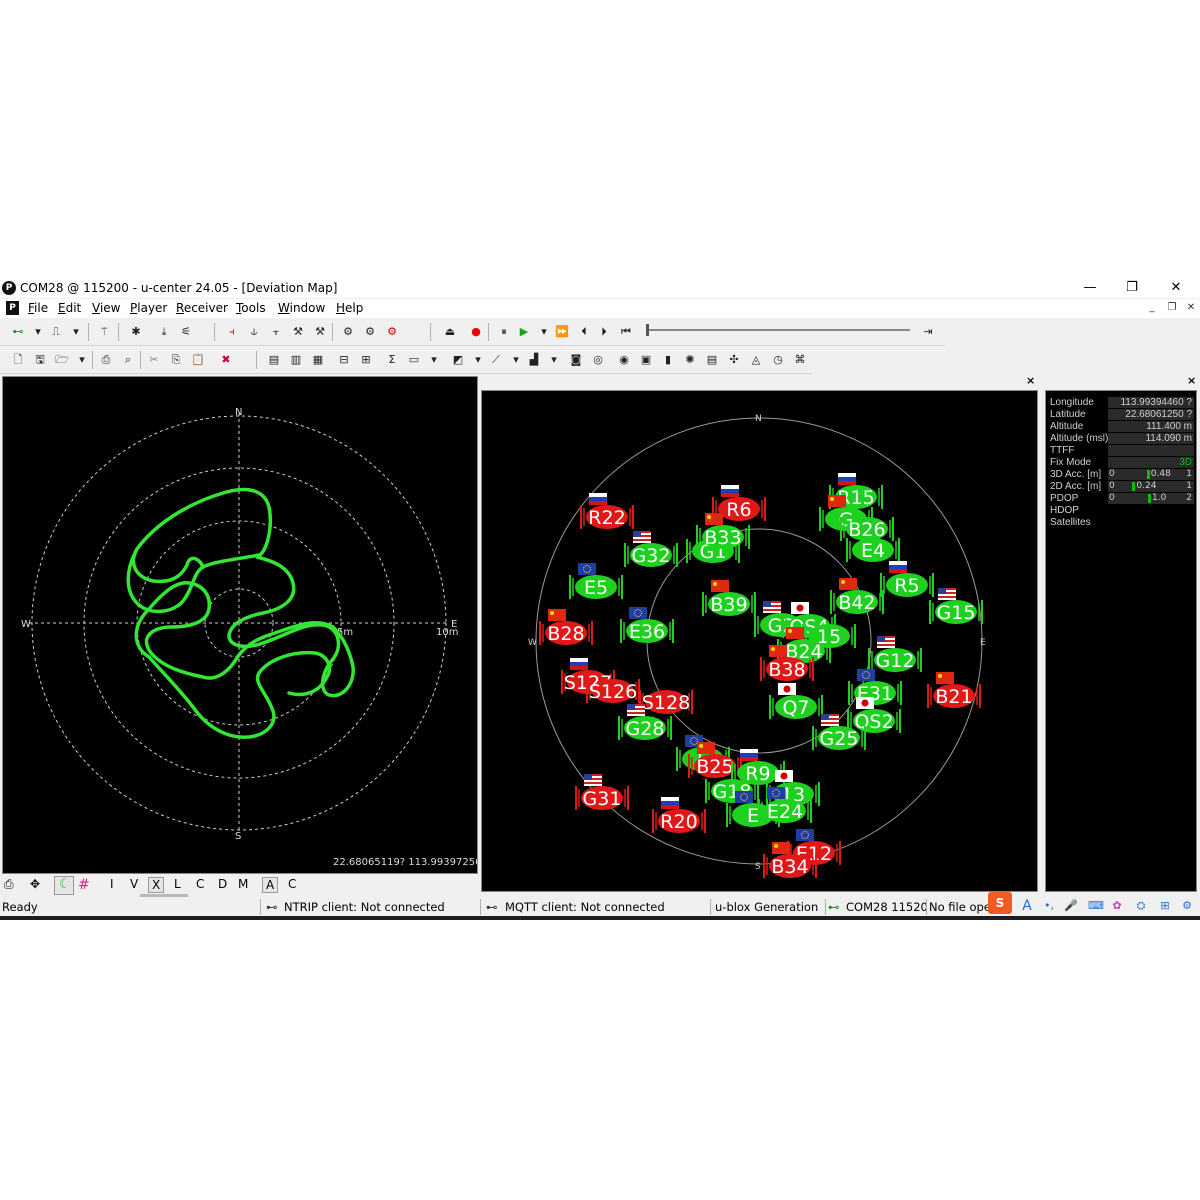 This screenshot has width=1200, height=1200. Describe the element at coordinates (566, 627) in the screenshot. I see `satellite-marker: B28` at that location.